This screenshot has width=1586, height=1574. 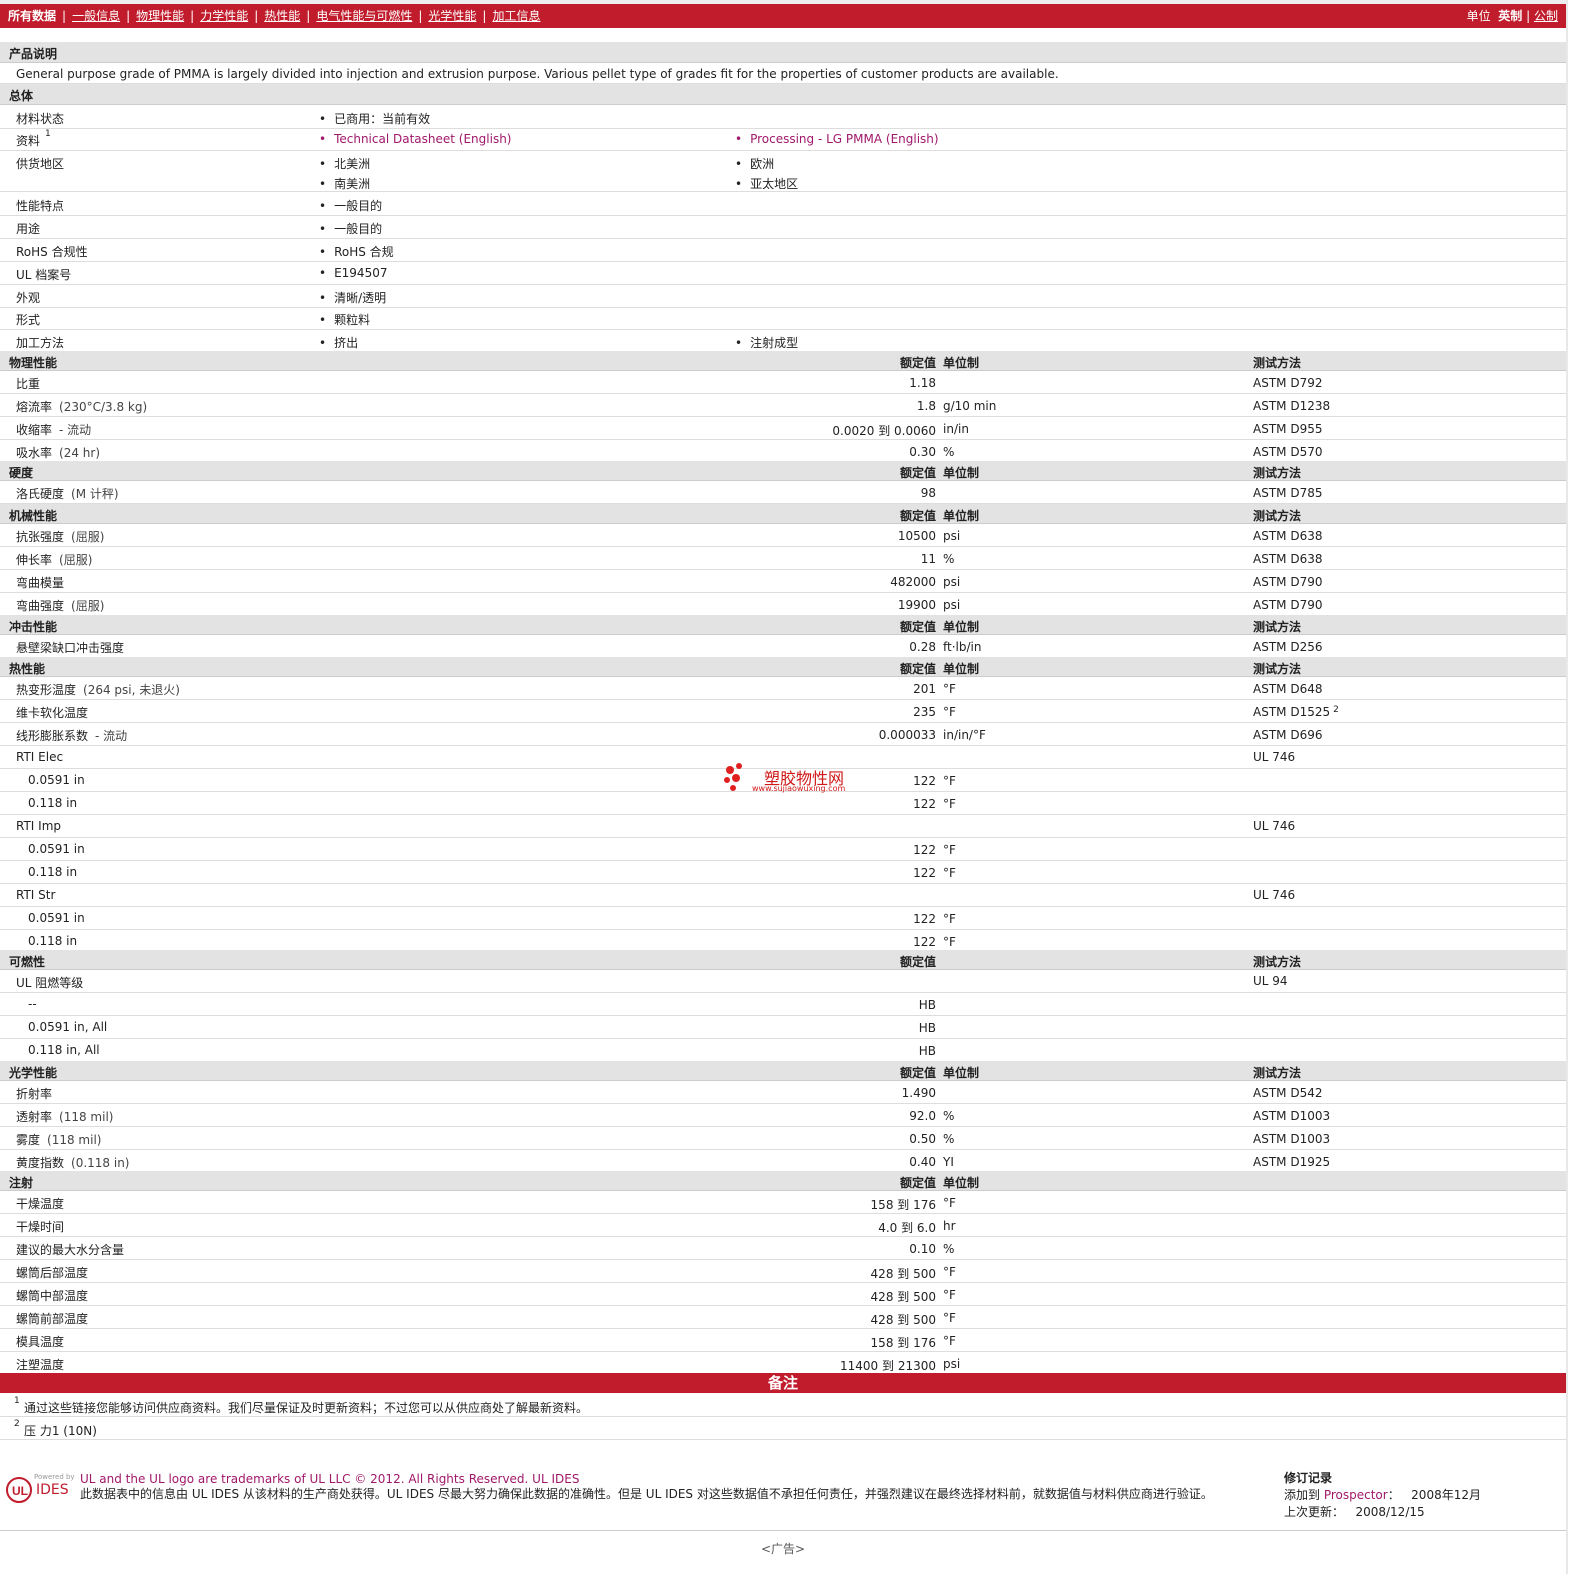 What do you see at coordinates (783, 171) in the screenshot?
I see `general-row: 供货地区 北美洲 欧洲南美洲 亚太地区` at bounding box center [783, 171].